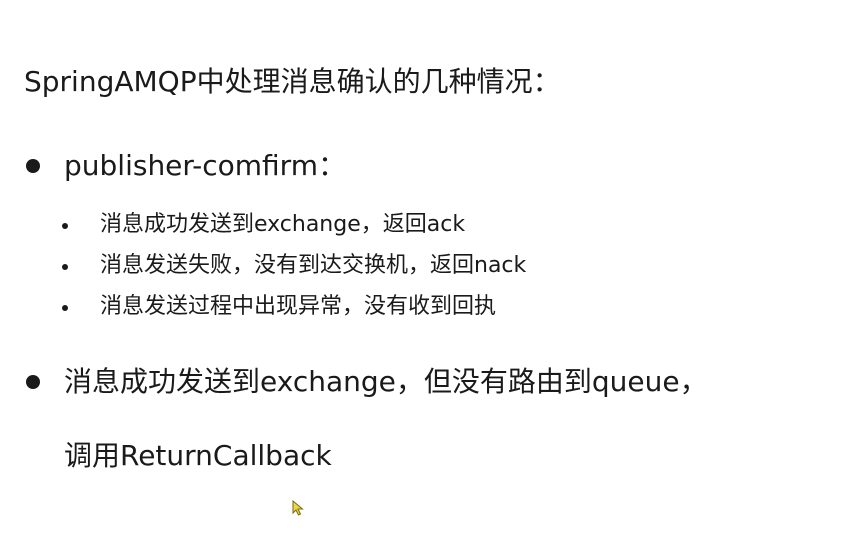  I want to click on bullet-continuation-text: 调用ReturnCallback, so click(198, 455).